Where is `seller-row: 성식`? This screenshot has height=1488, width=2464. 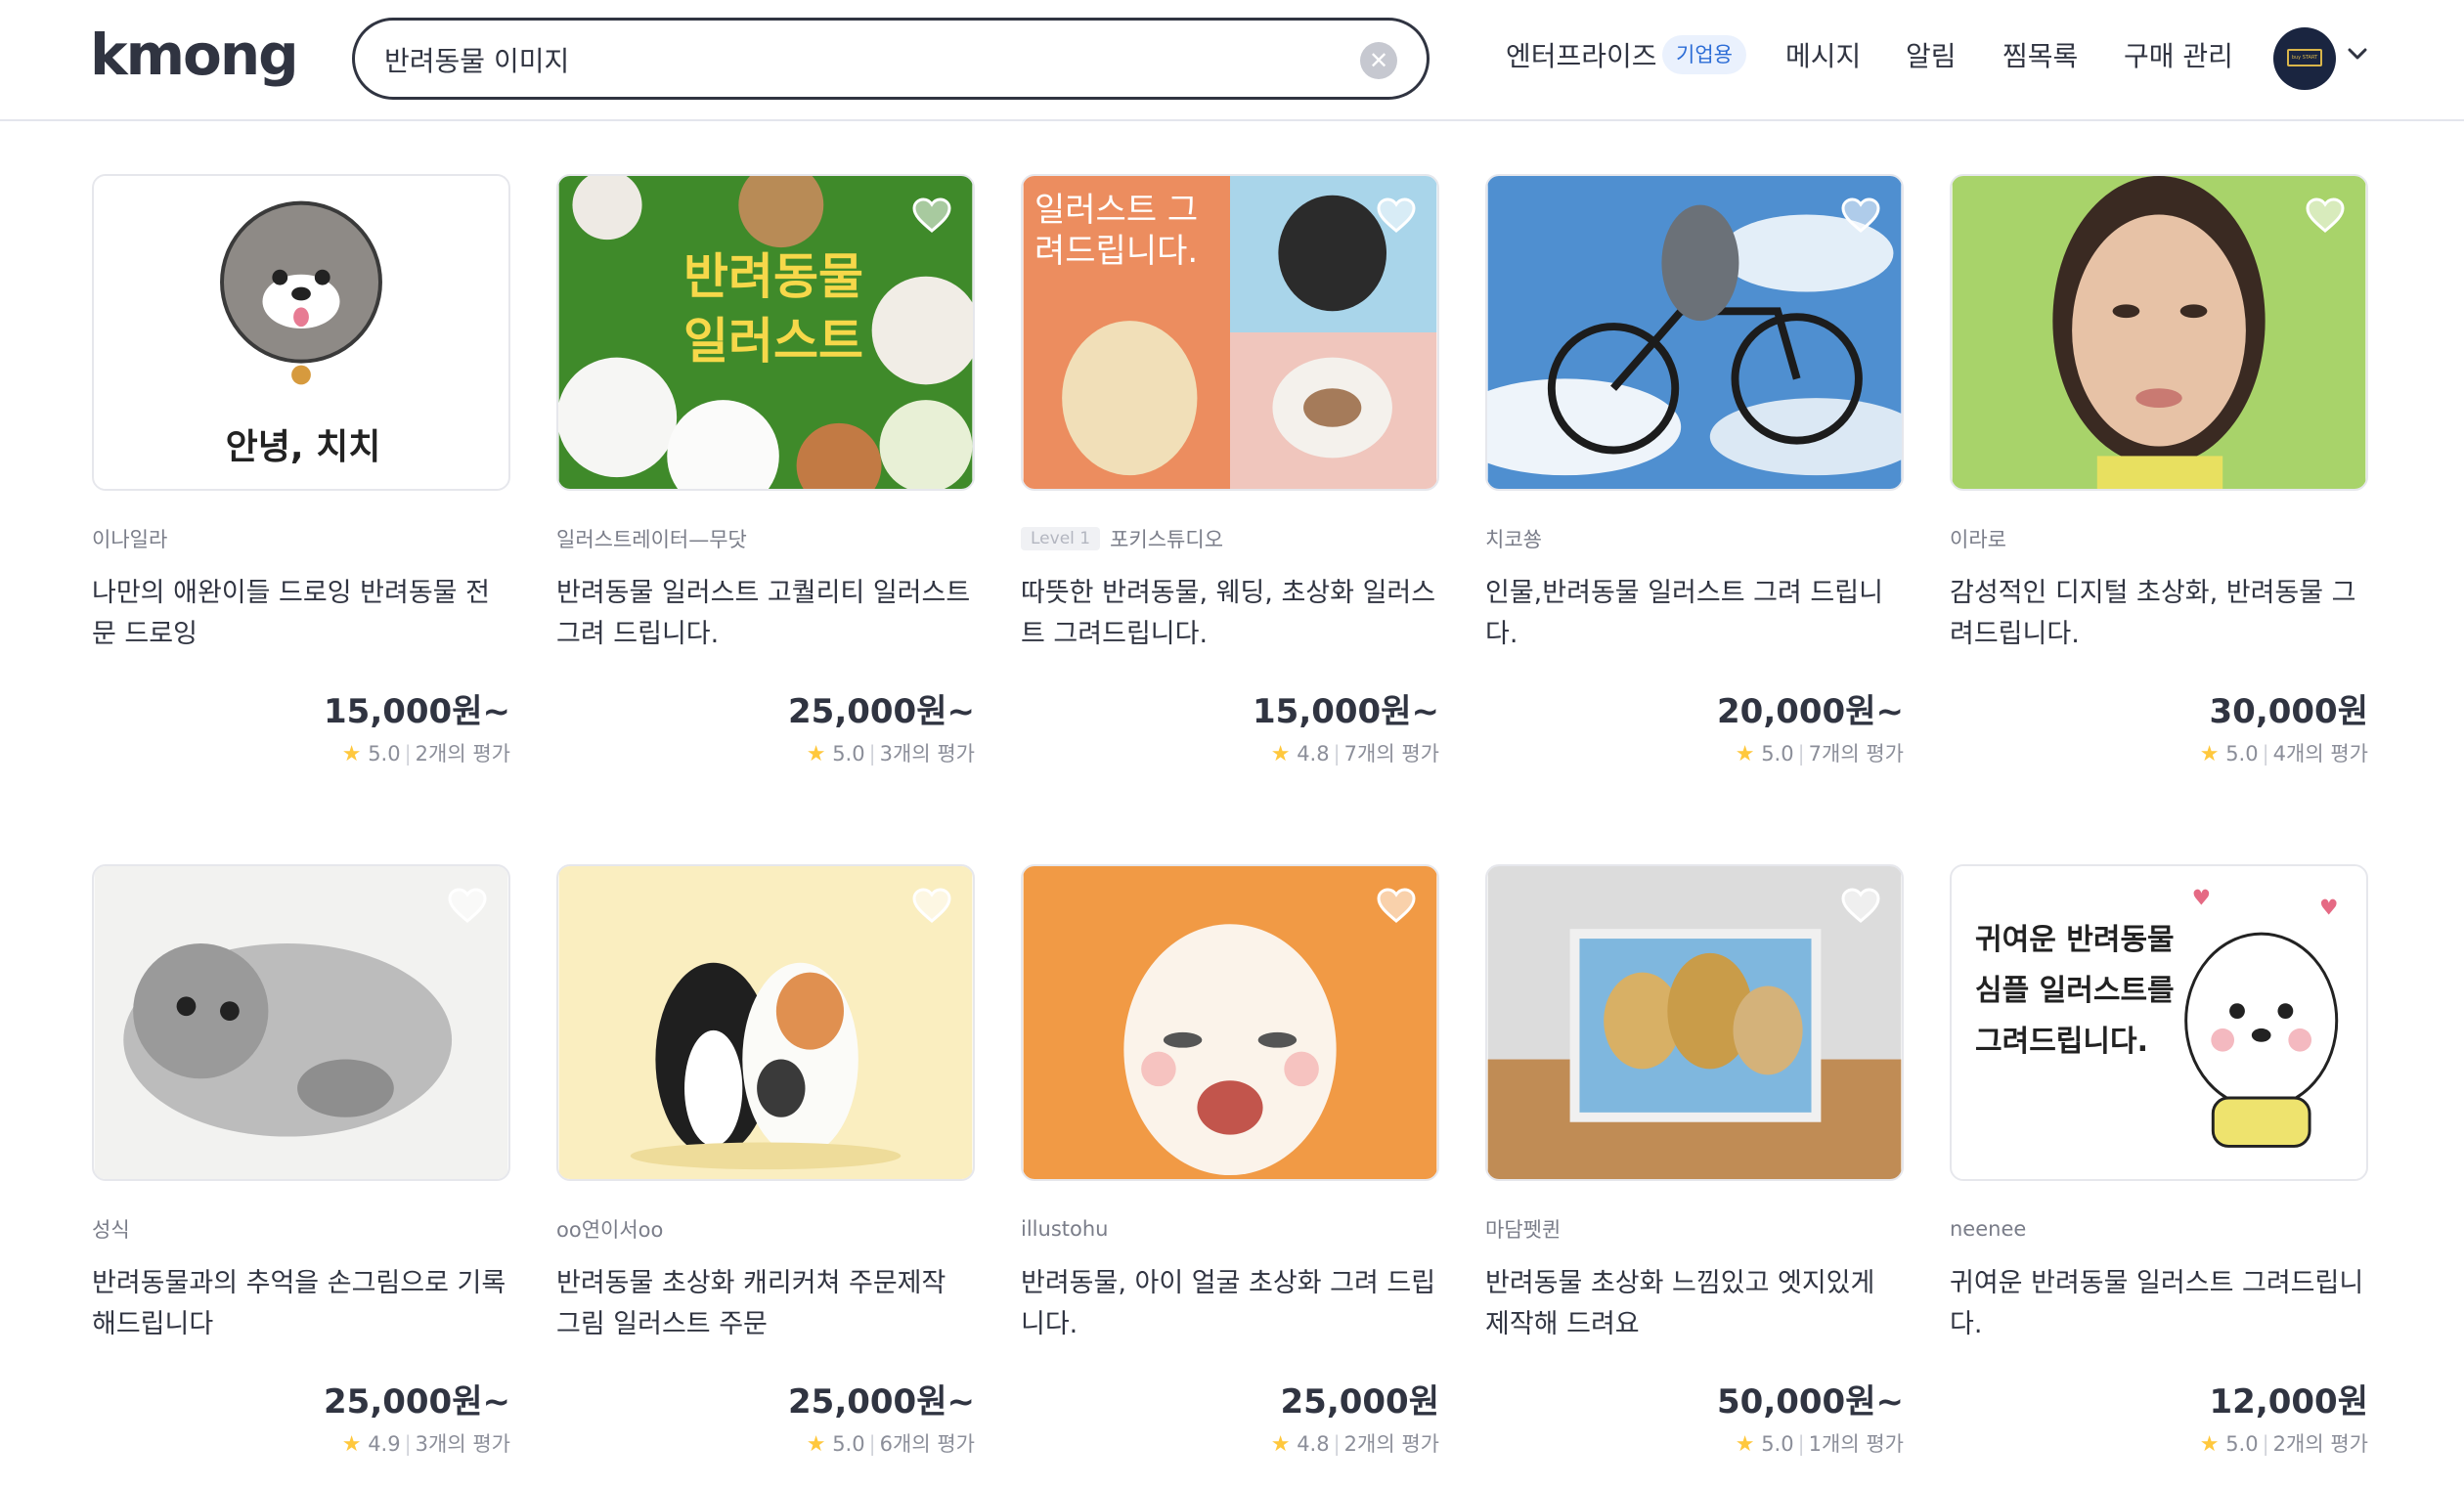
seller-row: 성식 is located at coordinates (301, 1229).